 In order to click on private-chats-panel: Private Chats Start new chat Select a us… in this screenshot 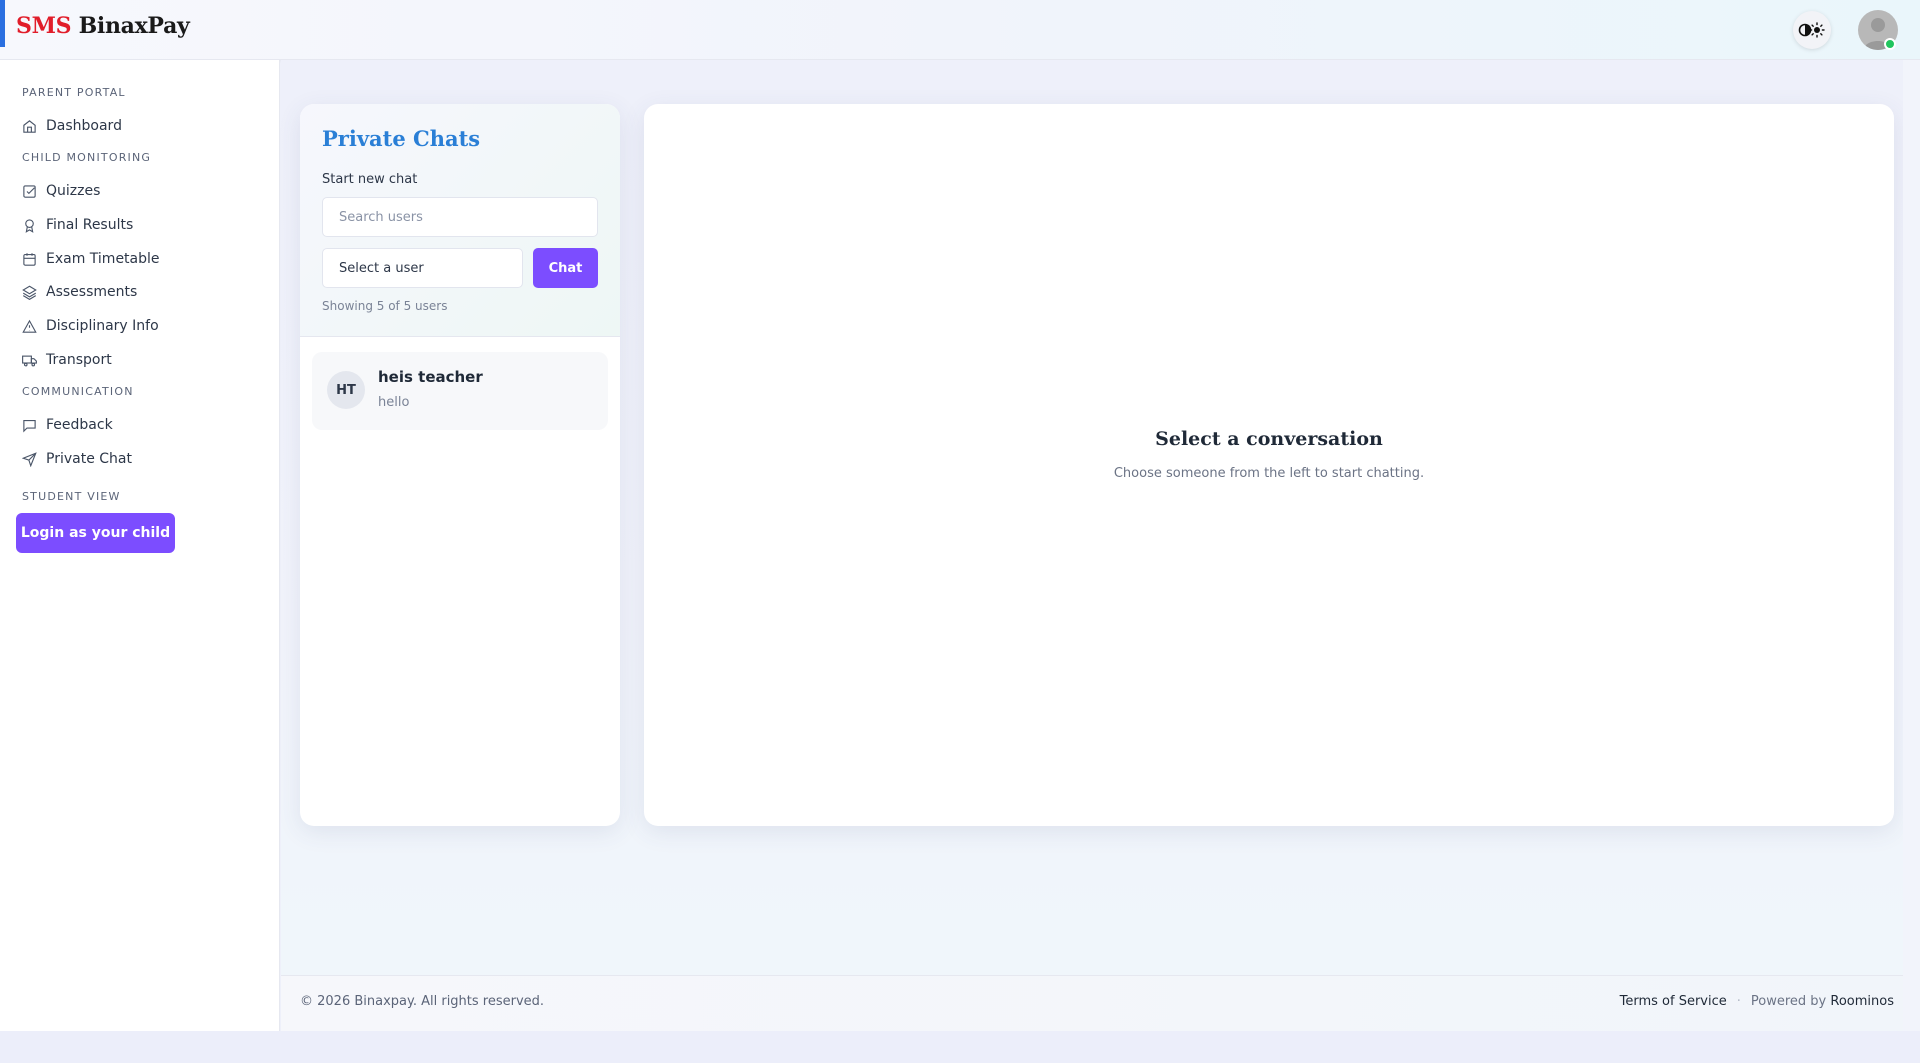, I will do `click(460, 465)`.